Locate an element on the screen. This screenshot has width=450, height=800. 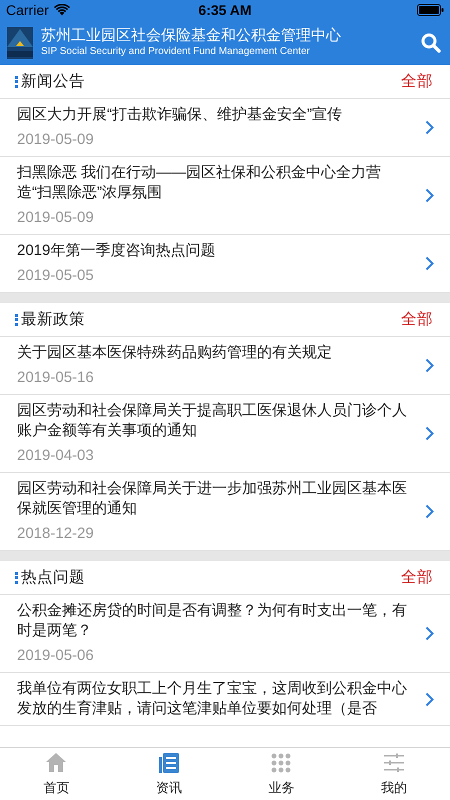
carrier-name: Carrier is located at coordinates (27, 10).